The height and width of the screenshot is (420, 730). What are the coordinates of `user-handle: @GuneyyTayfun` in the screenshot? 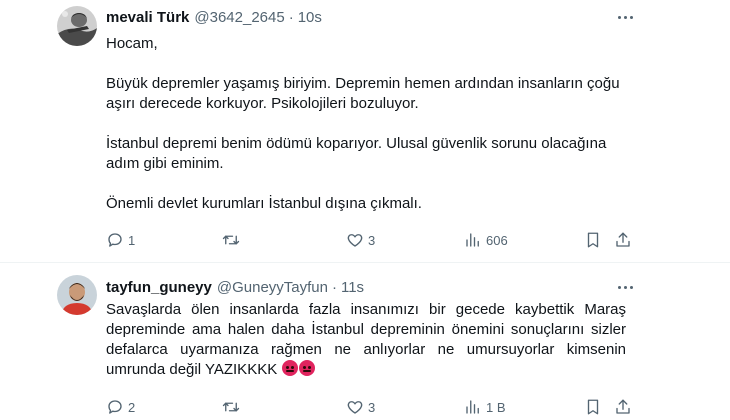 It's located at (272, 287).